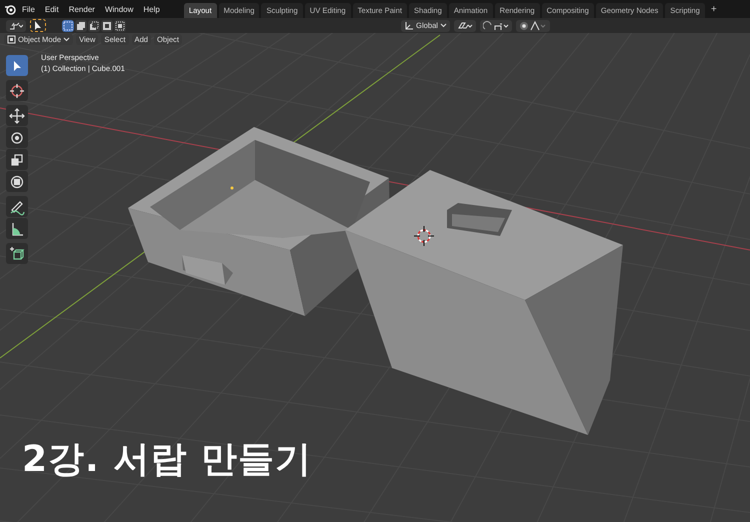  I want to click on add-workspace-button: +, so click(713, 9).